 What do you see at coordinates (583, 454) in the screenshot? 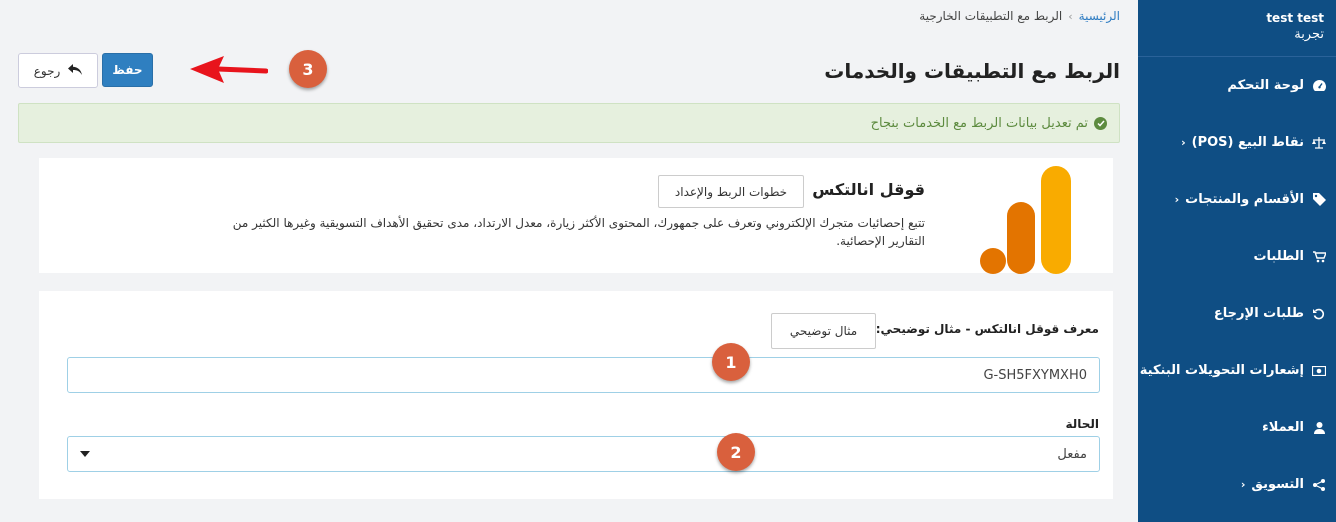
I see `status-select: مفعل` at bounding box center [583, 454].